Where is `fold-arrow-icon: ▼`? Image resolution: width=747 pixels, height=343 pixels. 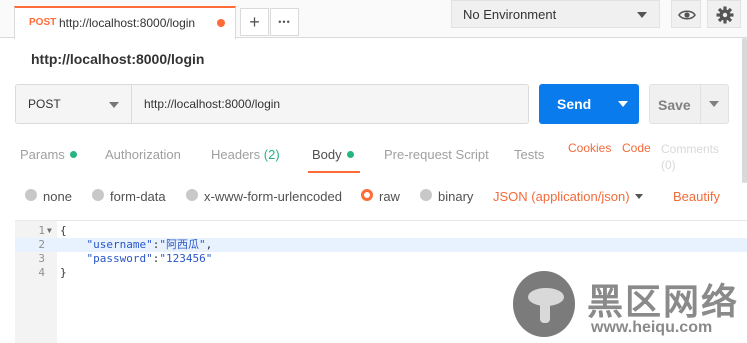
fold-arrow-icon: ▼ is located at coordinates (49, 231).